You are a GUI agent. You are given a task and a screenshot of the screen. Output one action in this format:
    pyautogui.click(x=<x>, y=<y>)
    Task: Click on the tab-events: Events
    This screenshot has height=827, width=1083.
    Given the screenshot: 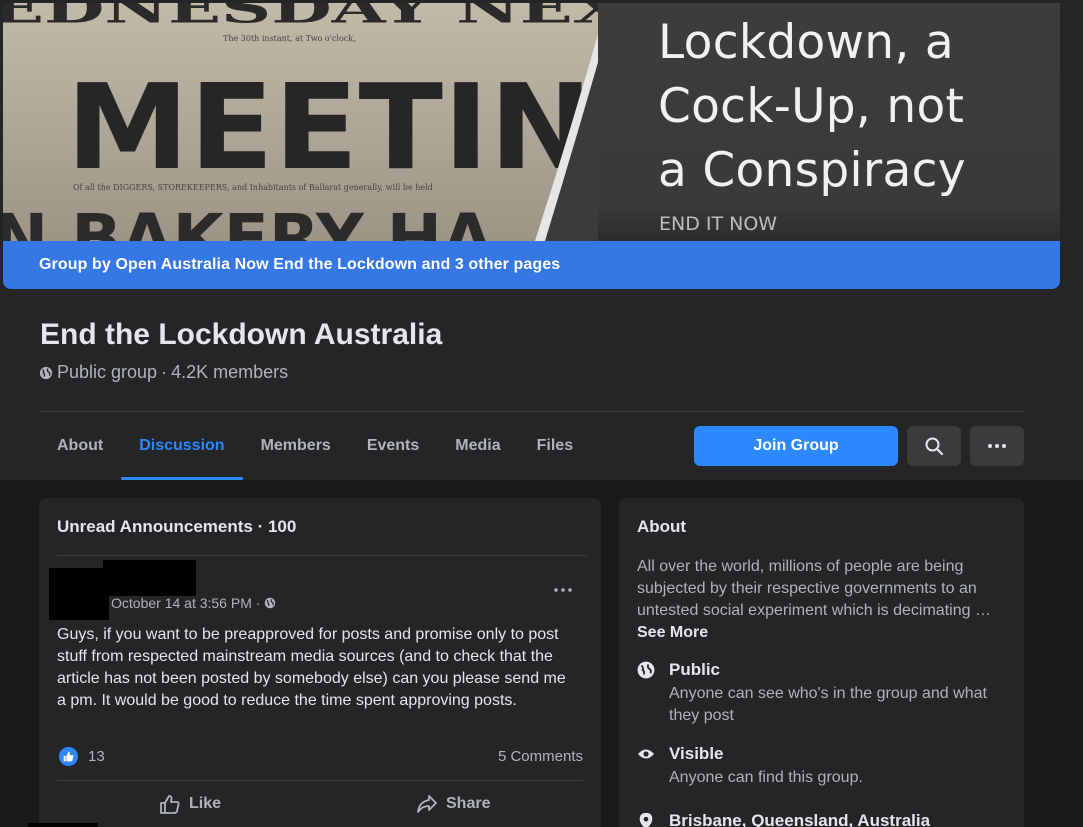 What is the action you would take?
    pyautogui.click(x=393, y=446)
    